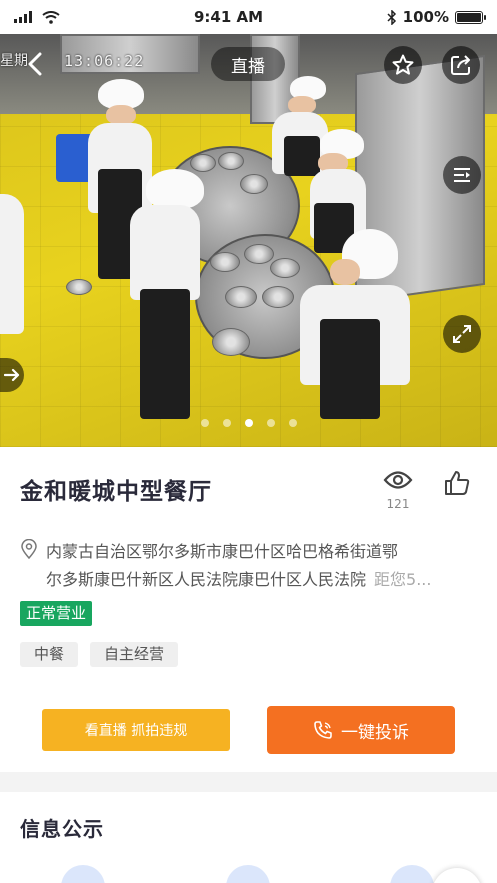  I want to click on battery-icon, so click(470, 17).